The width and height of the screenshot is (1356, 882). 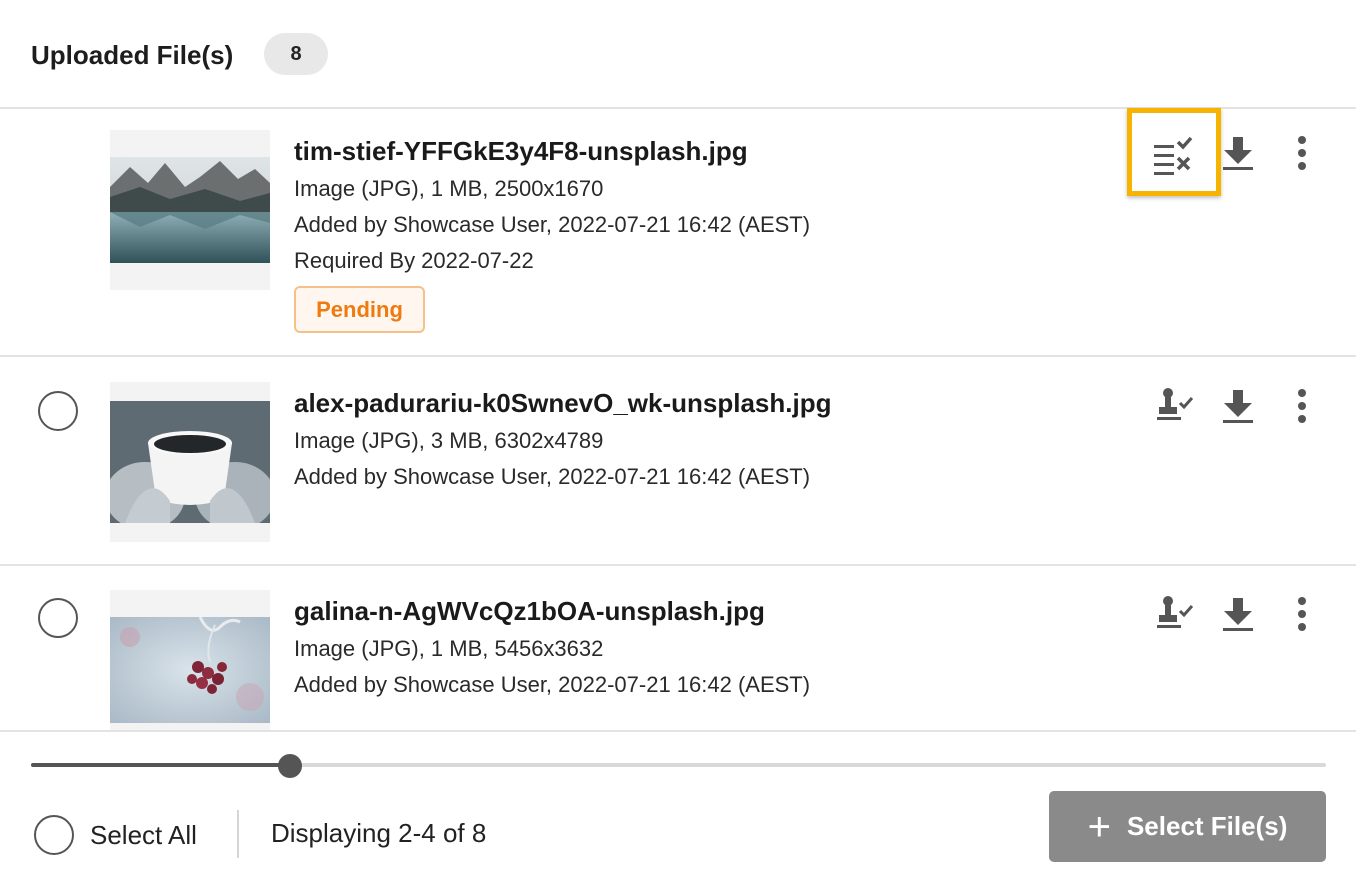 I want to click on file-info: Image (JPG), 3 MB, 6302x4789, so click(x=449, y=440).